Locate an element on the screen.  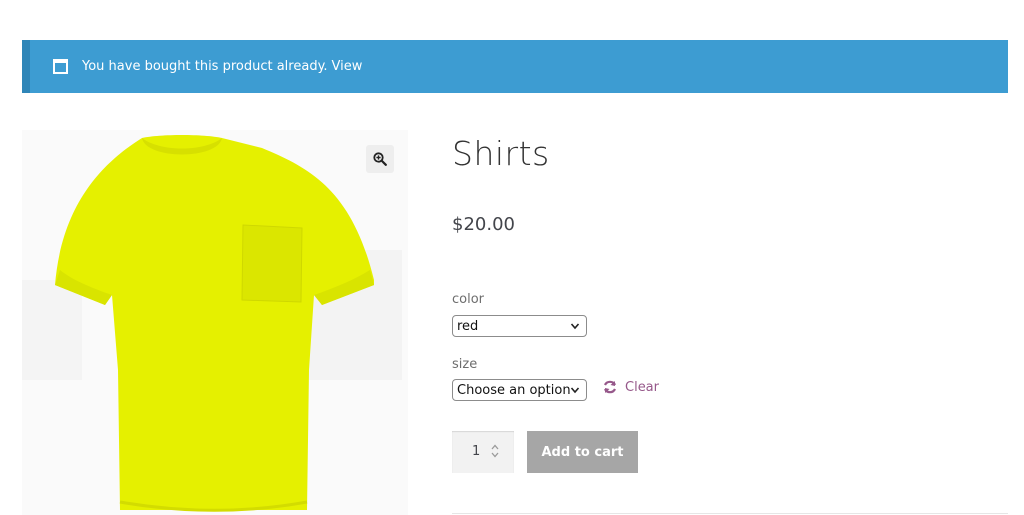
gallery-zoom-button is located at coordinates (380, 159).